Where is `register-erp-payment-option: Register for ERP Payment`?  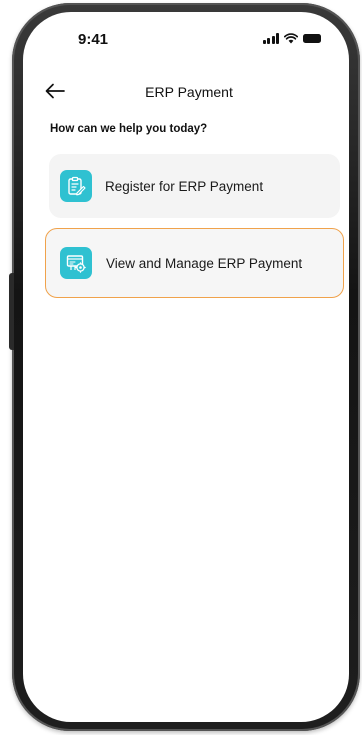
register-erp-payment-option: Register for ERP Payment is located at coordinates (194, 186).